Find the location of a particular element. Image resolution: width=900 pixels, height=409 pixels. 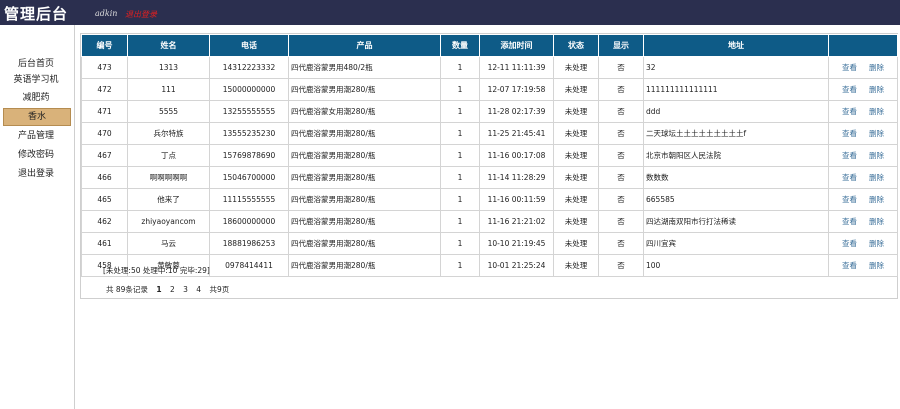

sidebar-item-diet-pills: 减肥药 is located at coordinates (36, 98).